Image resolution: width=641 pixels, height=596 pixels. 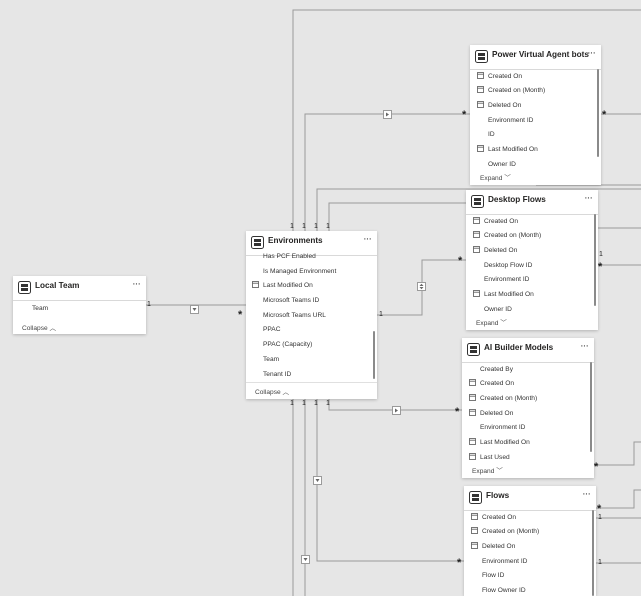 I want to click on table-title: Desktop Flows, so click(x=517, y=199).